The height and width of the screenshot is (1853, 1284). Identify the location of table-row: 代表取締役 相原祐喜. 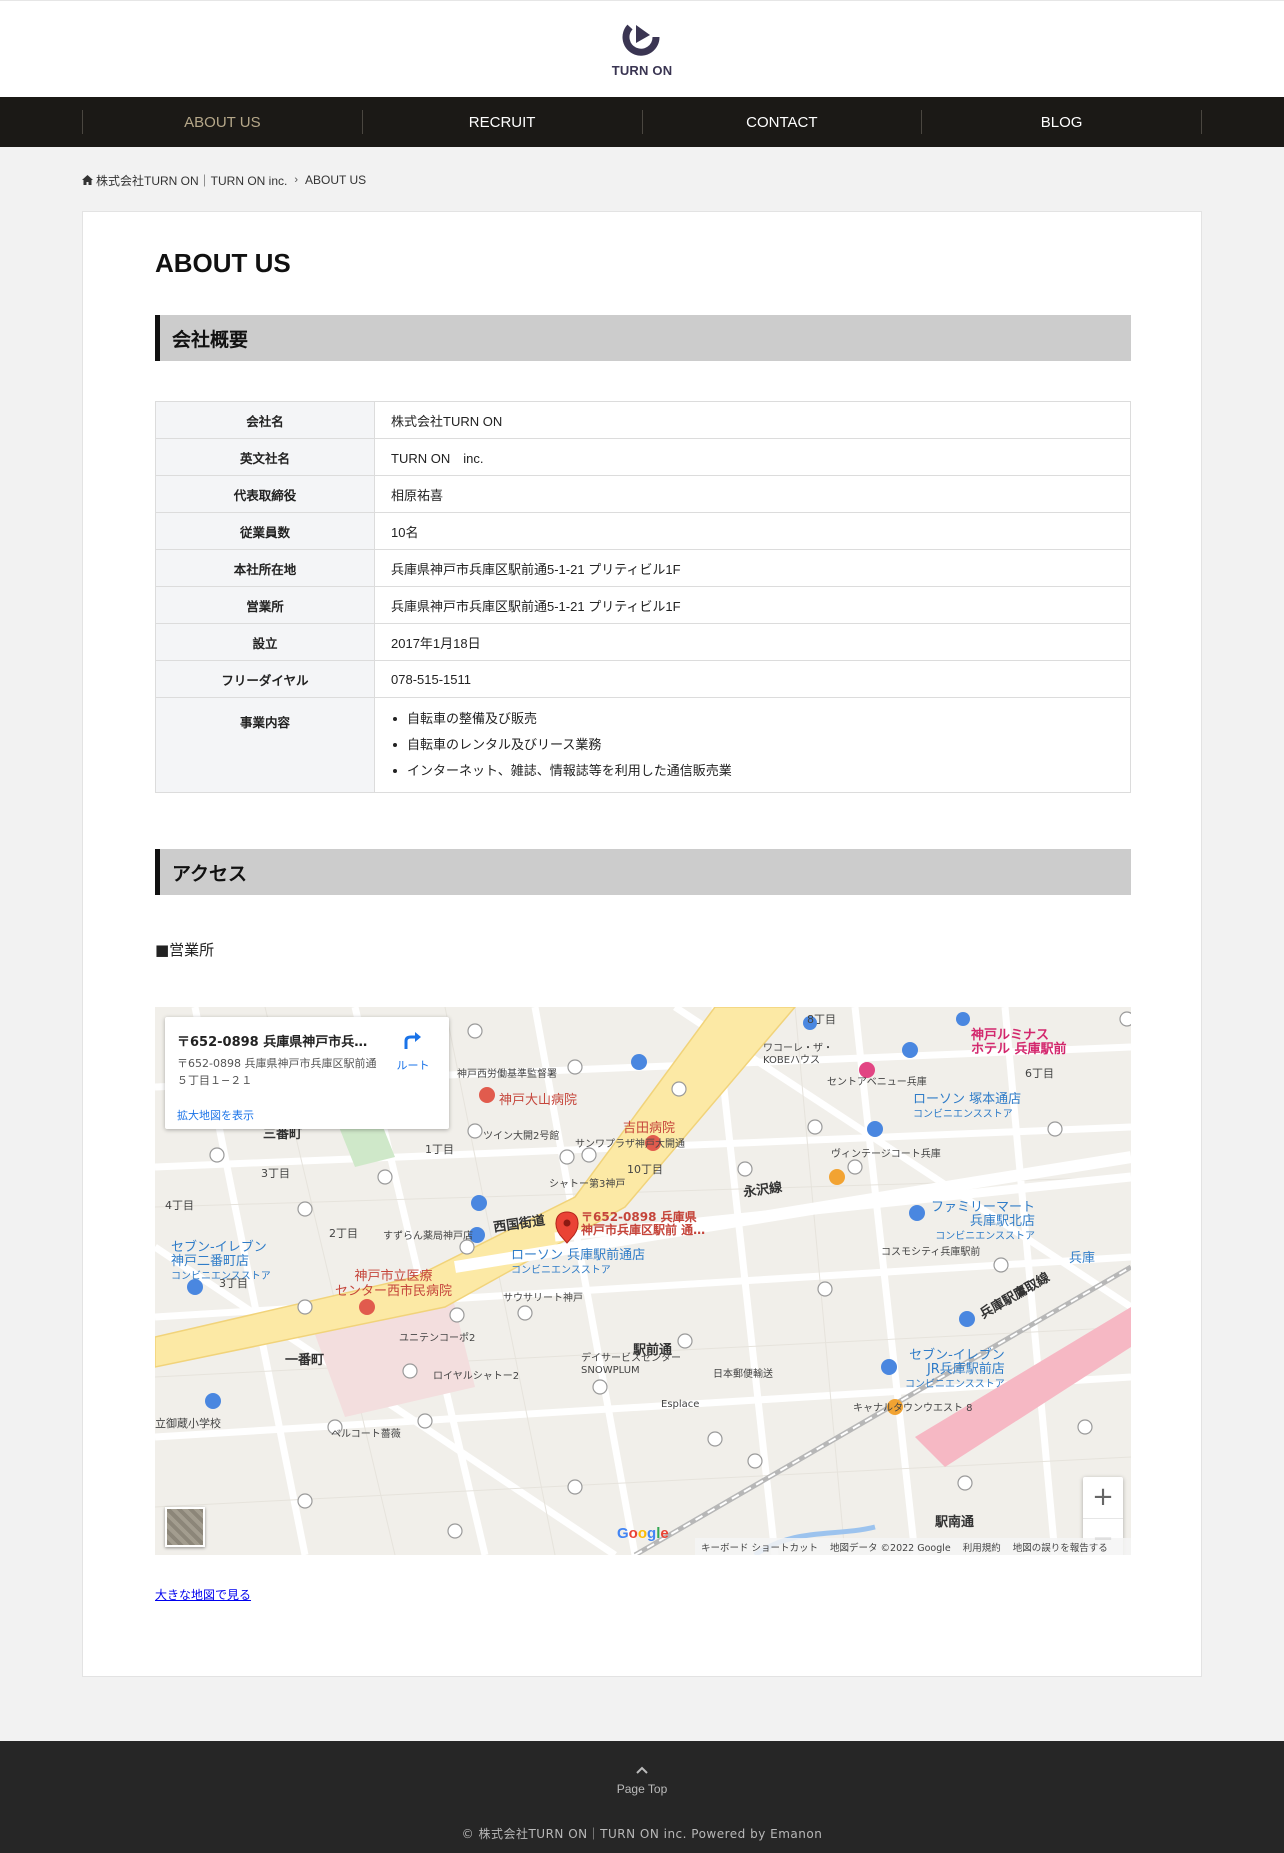
(643, 494).